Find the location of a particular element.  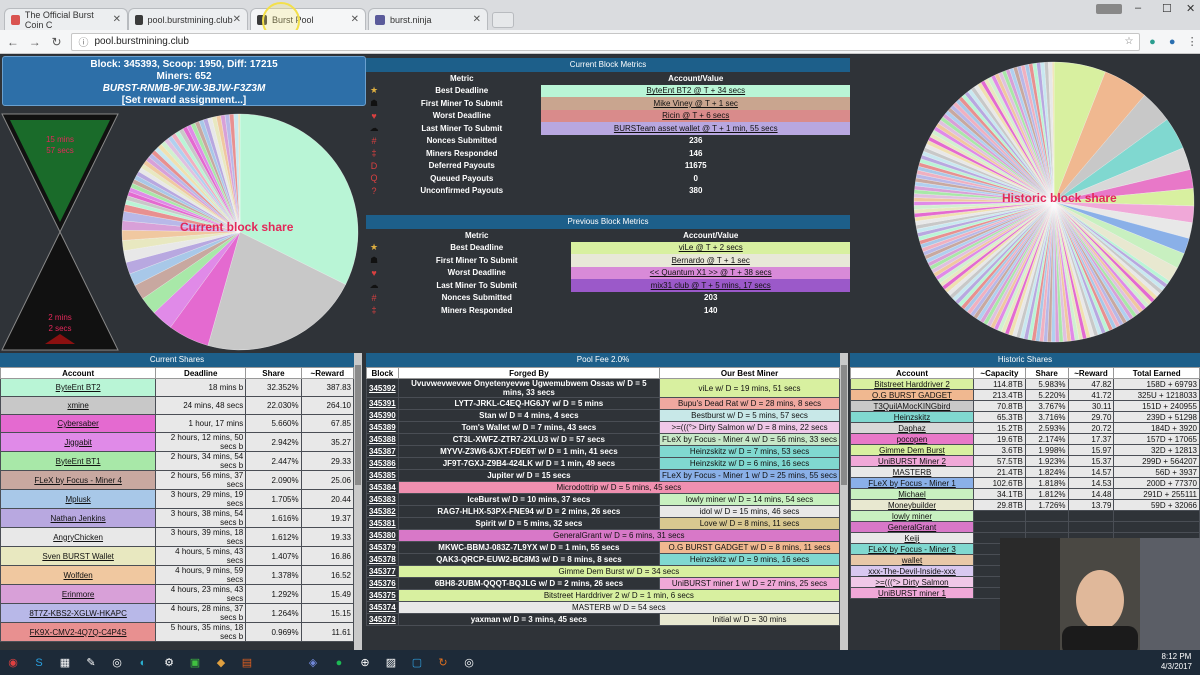

account-link: MASTERB is located at coordinates (912, 472).